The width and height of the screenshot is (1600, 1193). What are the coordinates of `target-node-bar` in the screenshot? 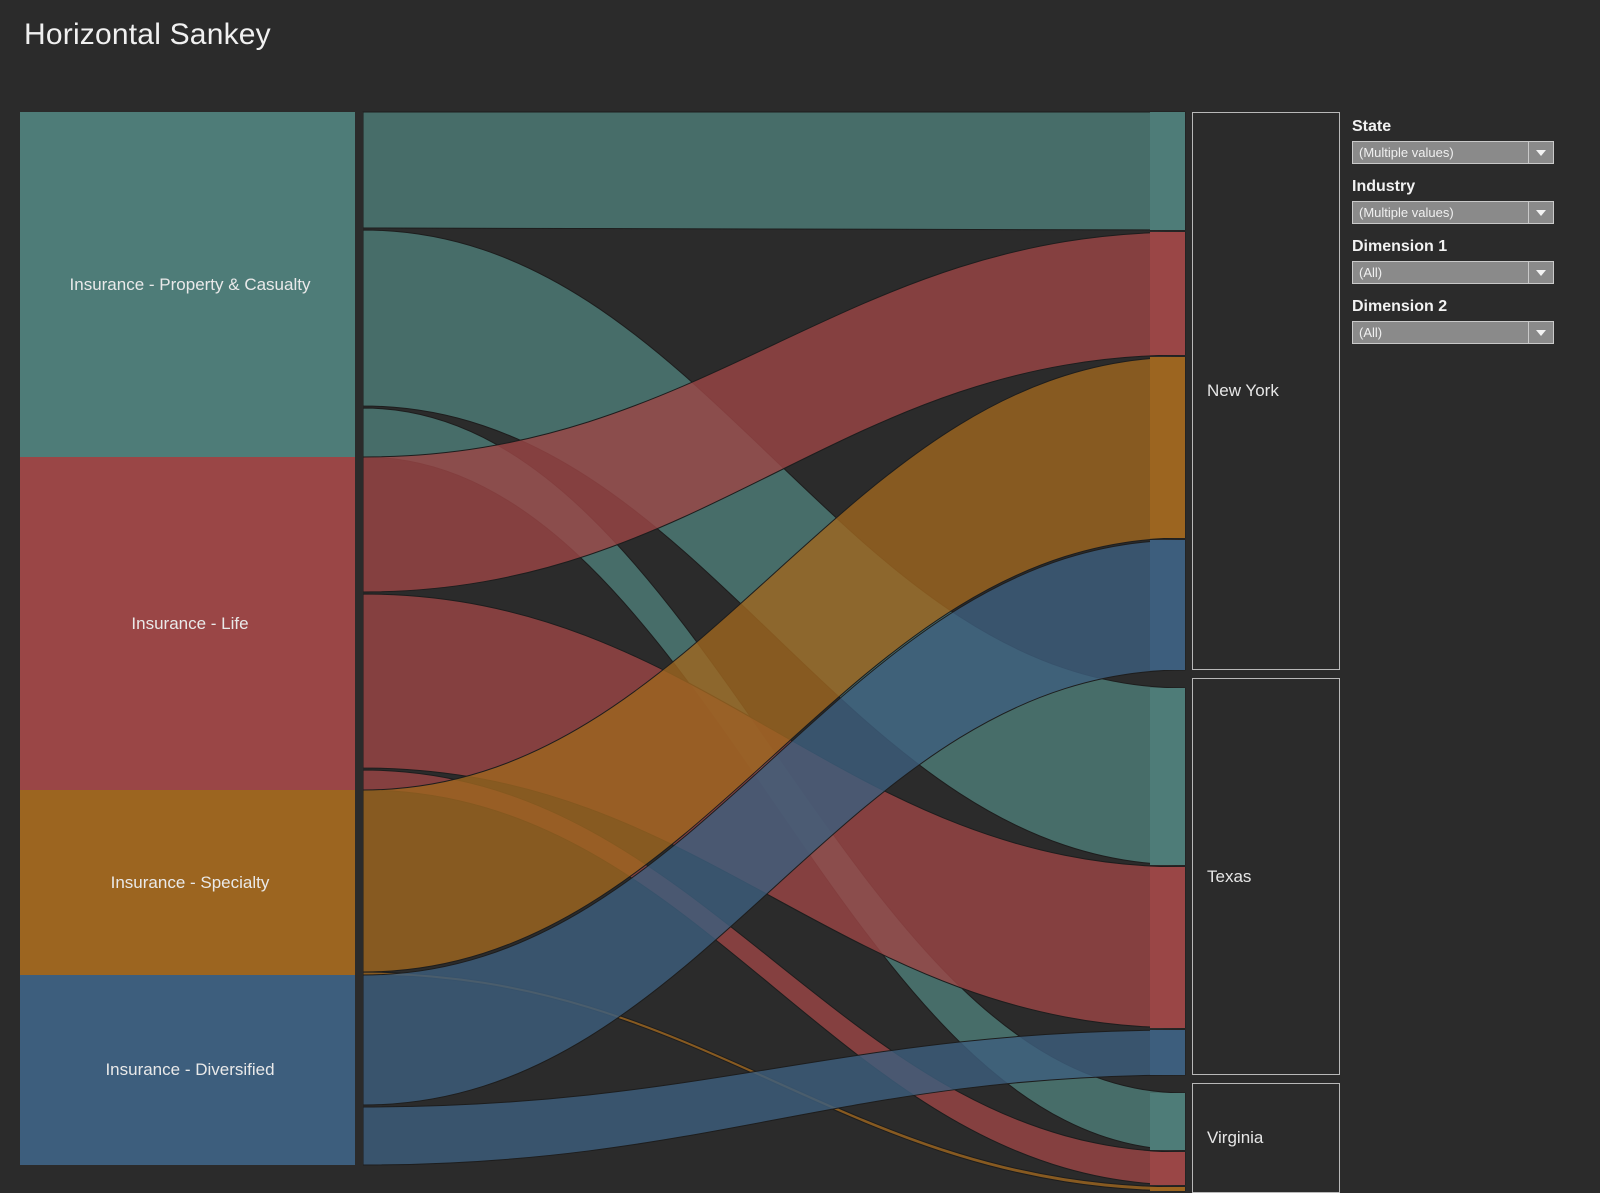 It's located at (1167, 651).